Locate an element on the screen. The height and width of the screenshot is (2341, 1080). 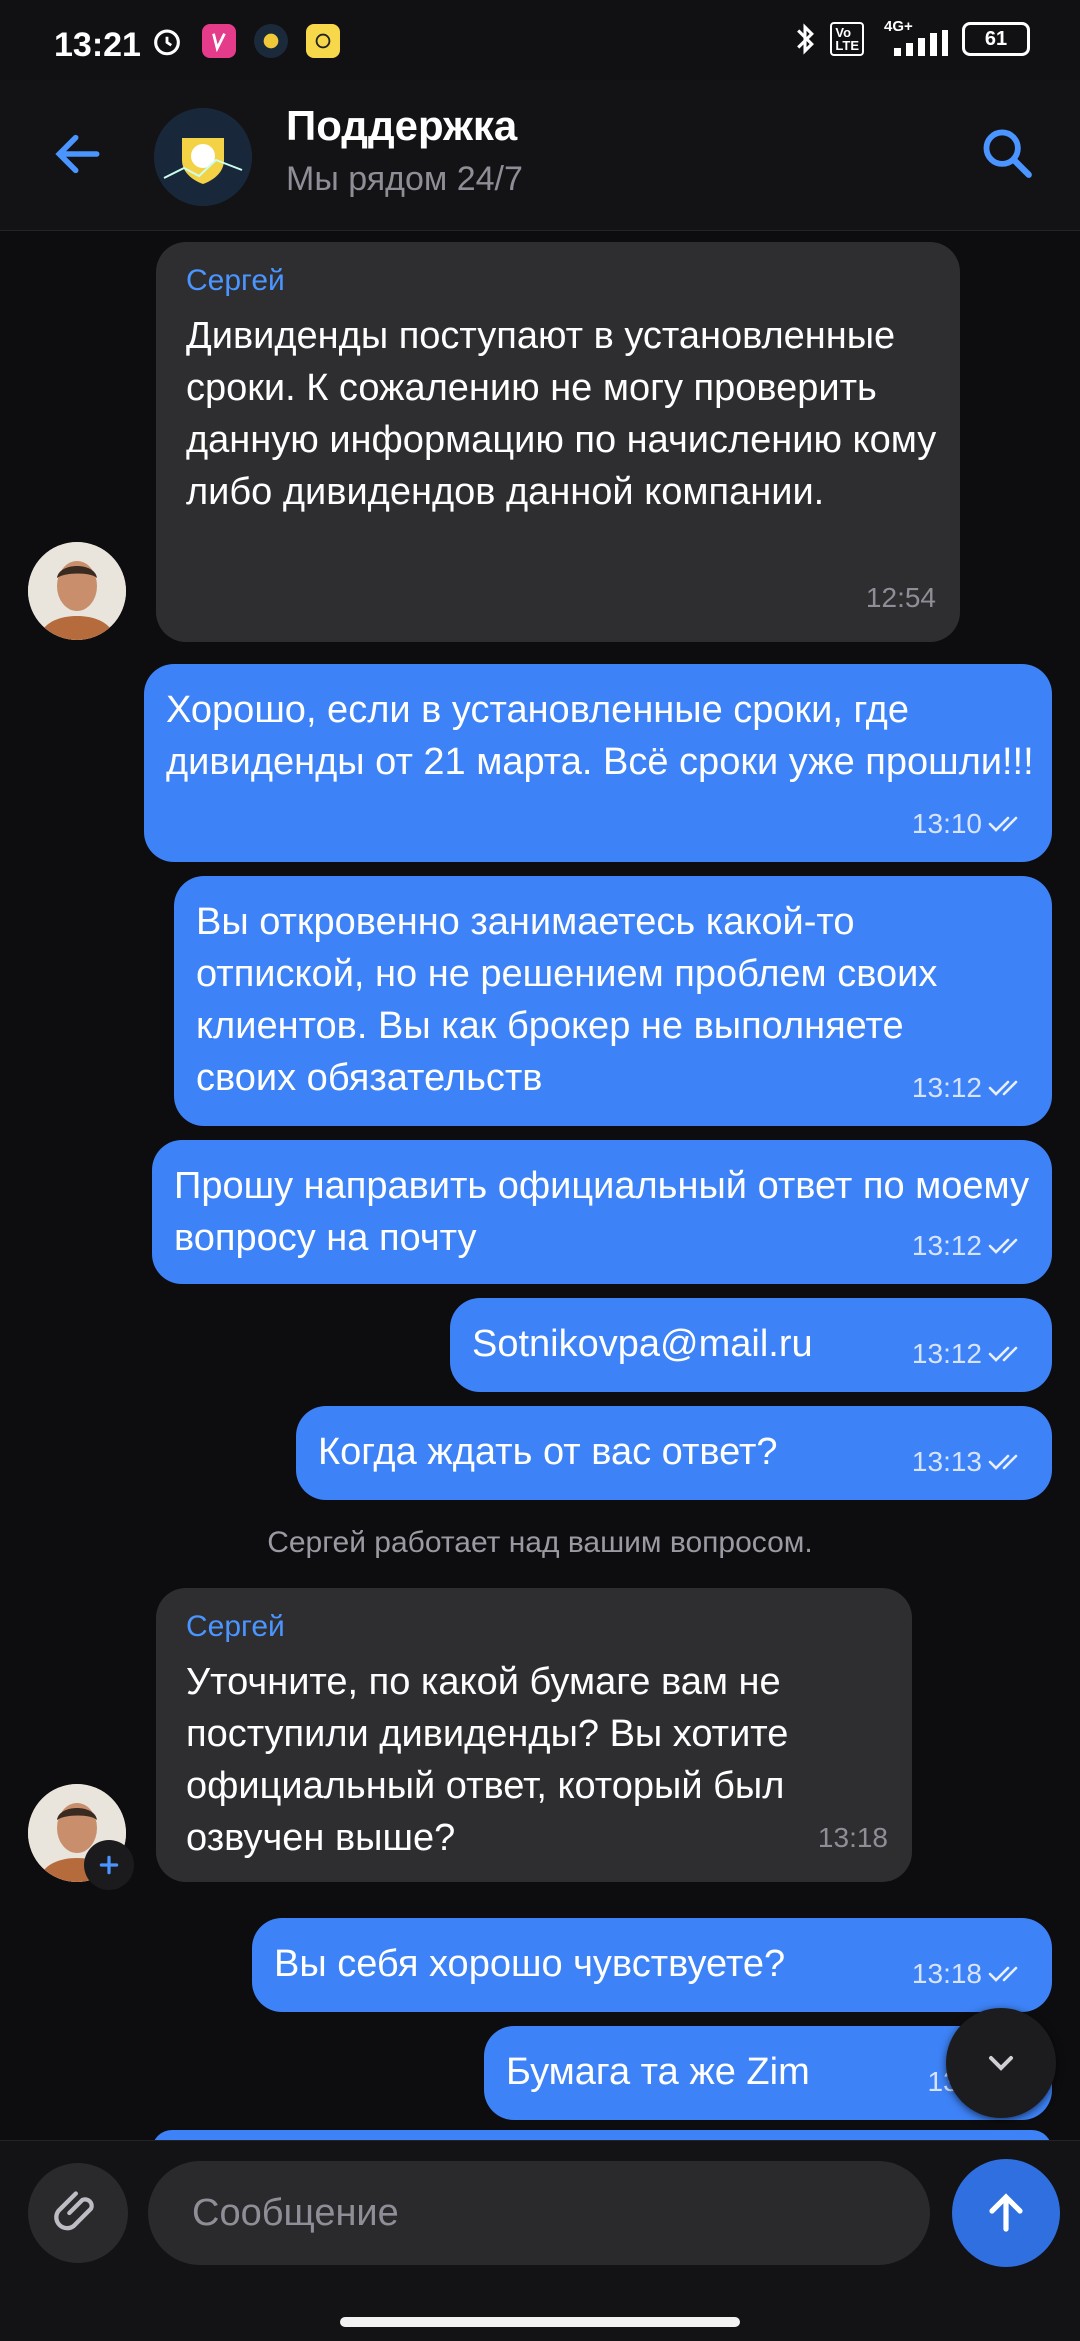
chat-subtitle: Мы рядом 24/7 is located at coordinates (404, 179).